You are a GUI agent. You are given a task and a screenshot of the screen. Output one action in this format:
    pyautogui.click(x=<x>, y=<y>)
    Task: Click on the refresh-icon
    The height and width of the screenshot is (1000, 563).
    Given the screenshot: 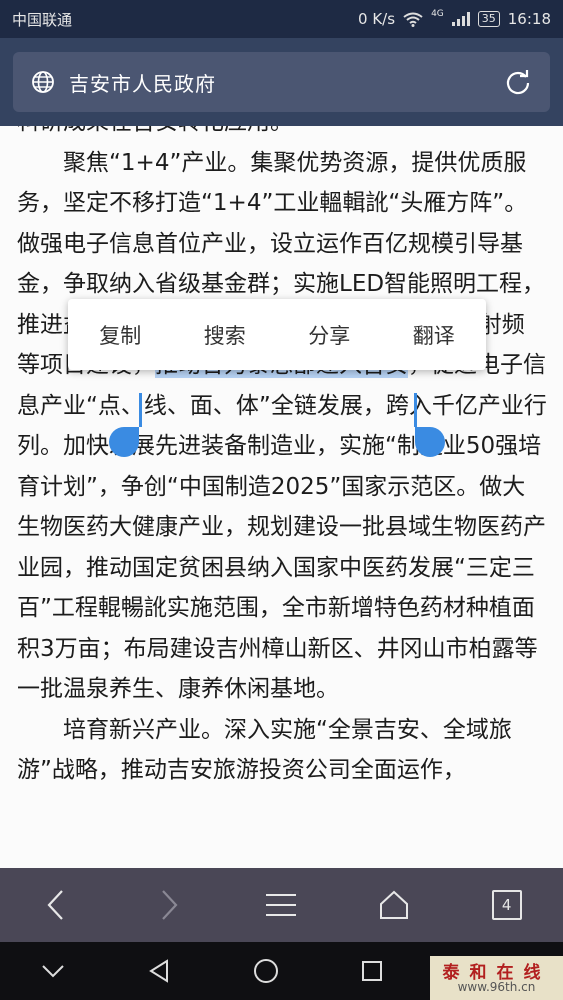 What is the action you would take?
    pyautogui.click(x=518, y=82)
    